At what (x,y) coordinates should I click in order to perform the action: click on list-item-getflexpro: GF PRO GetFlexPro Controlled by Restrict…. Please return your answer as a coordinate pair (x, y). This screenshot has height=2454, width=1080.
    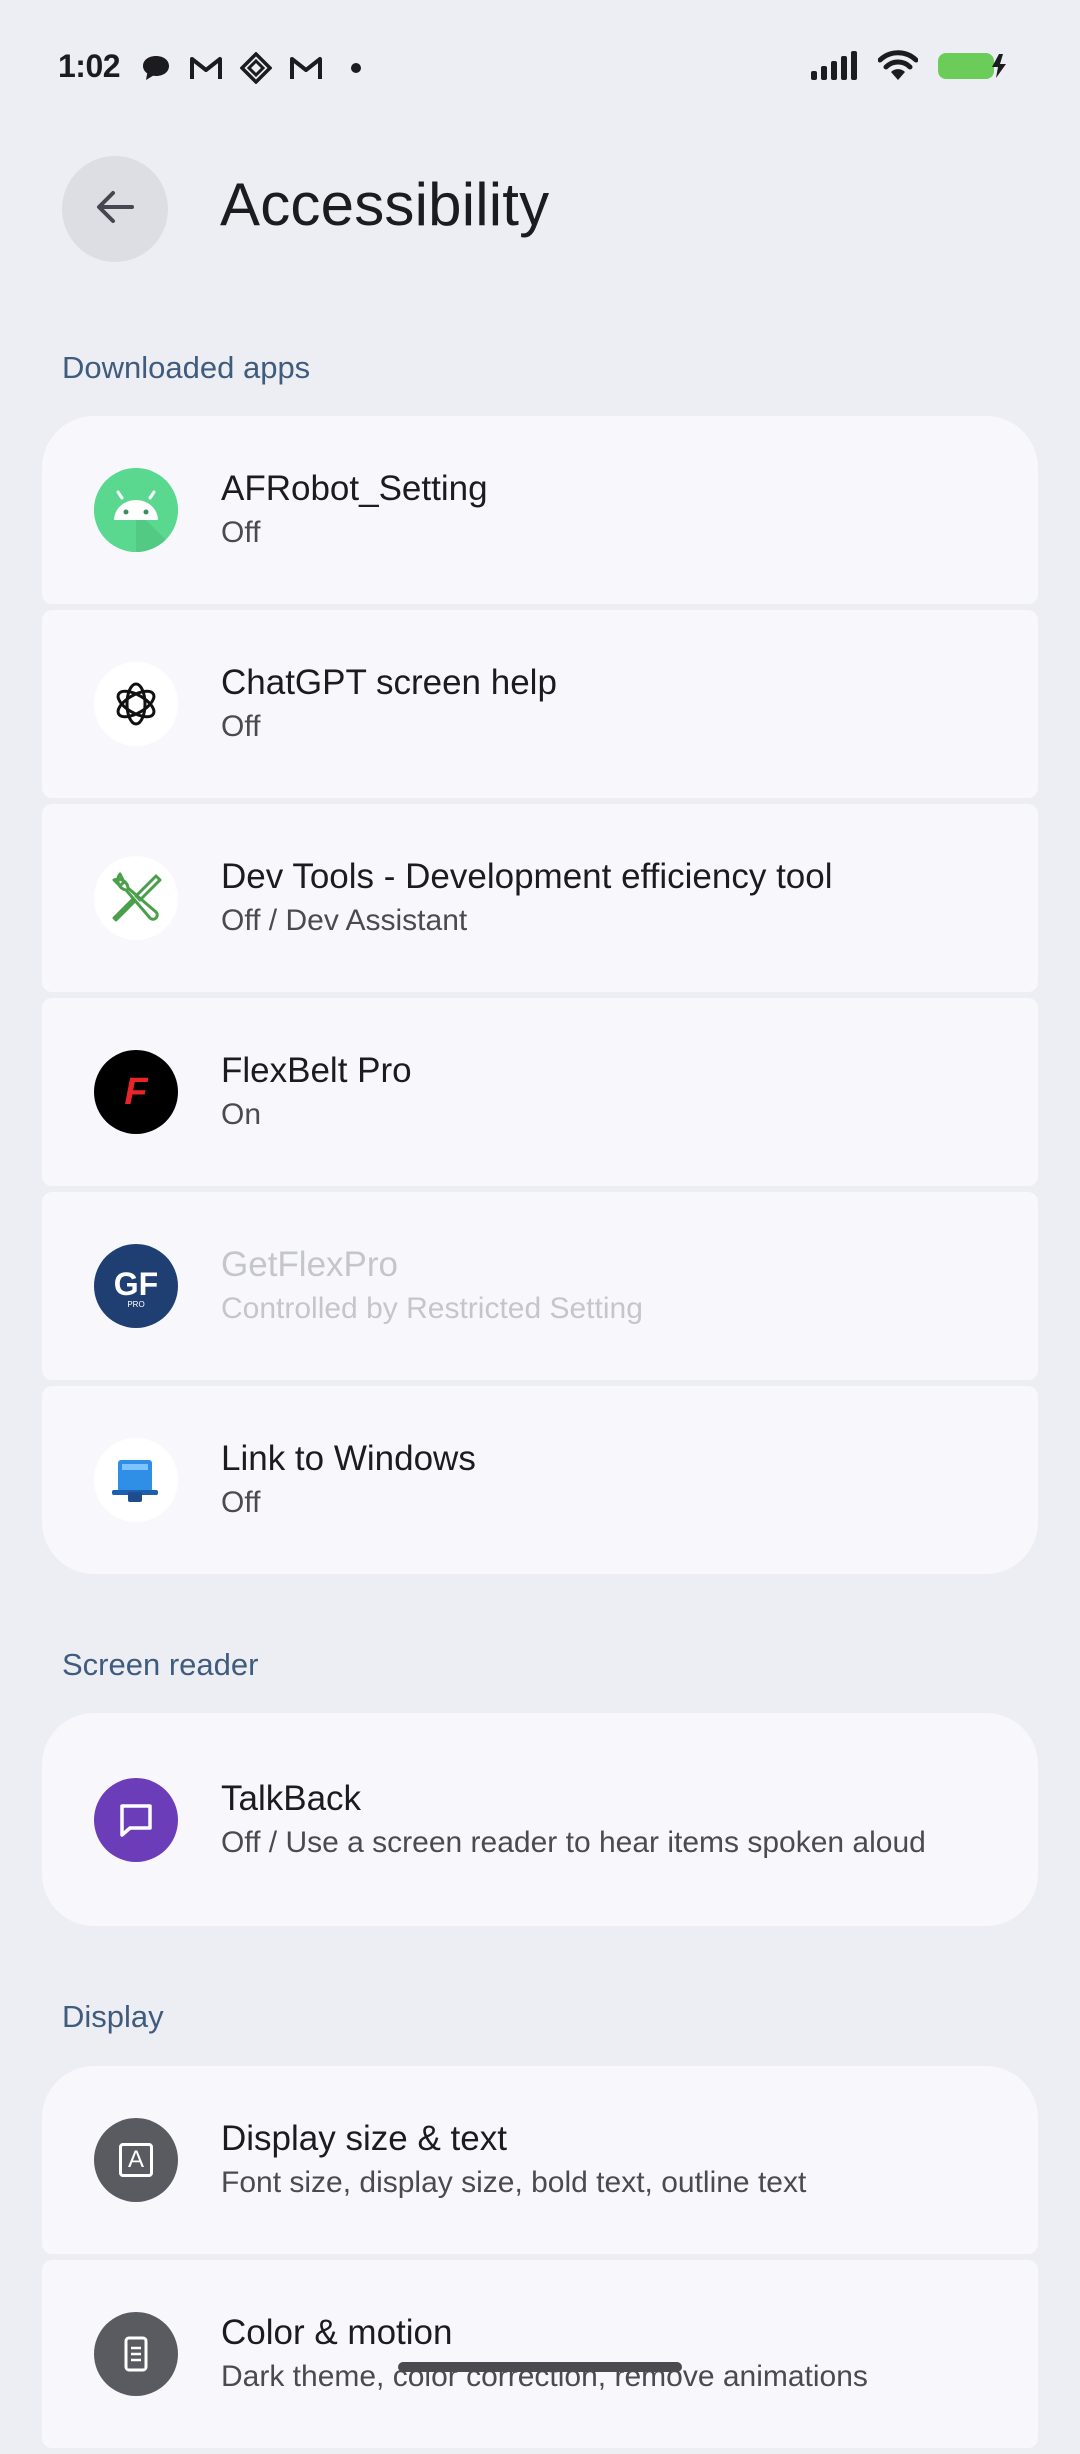
    Looking at the image, I should click on (540, 1286).